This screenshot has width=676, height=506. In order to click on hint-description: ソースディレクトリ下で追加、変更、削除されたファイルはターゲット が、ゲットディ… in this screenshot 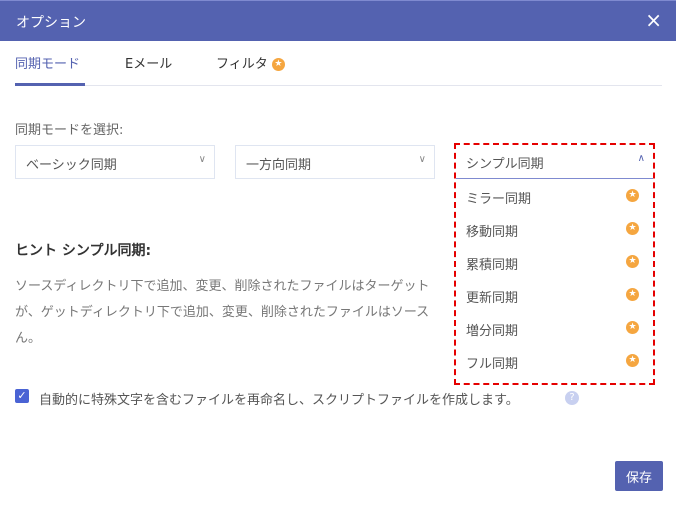, I will do `click(222, 313)`.